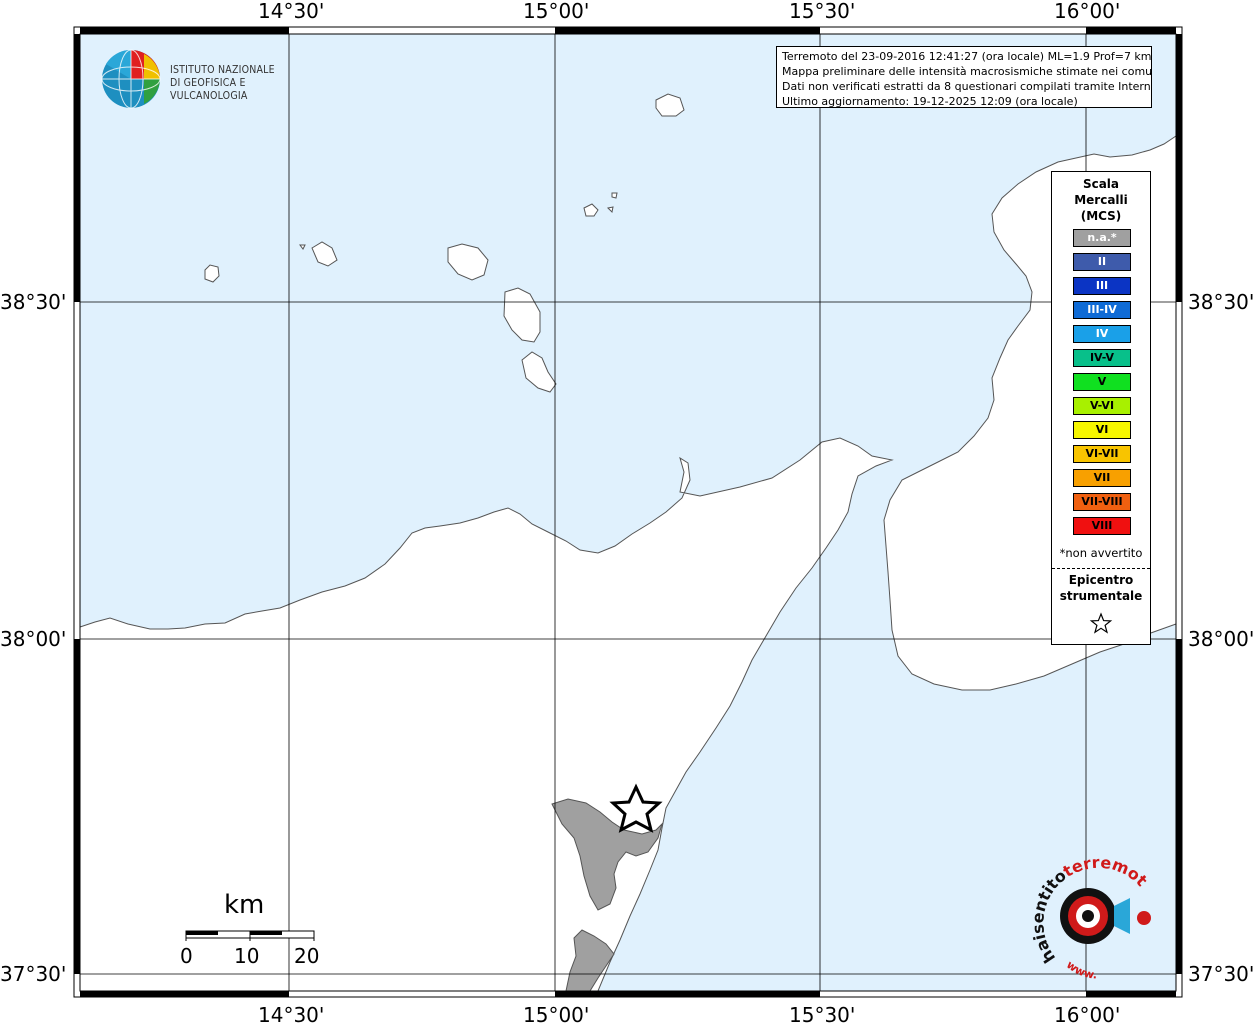 This screenshot has width=1254, height=1027. Describe the element at coordinates (247, 956) in the screenshot. I see `scale-tick-label: 10` at that location.